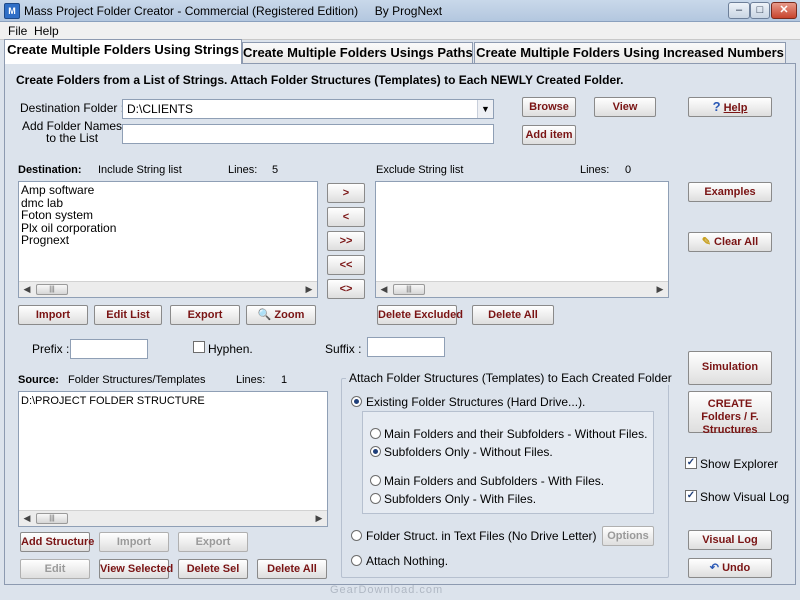  Describe the element at coordinates (346, 241) in the screenshot. I see `move-all-right-button: >>` at that location.